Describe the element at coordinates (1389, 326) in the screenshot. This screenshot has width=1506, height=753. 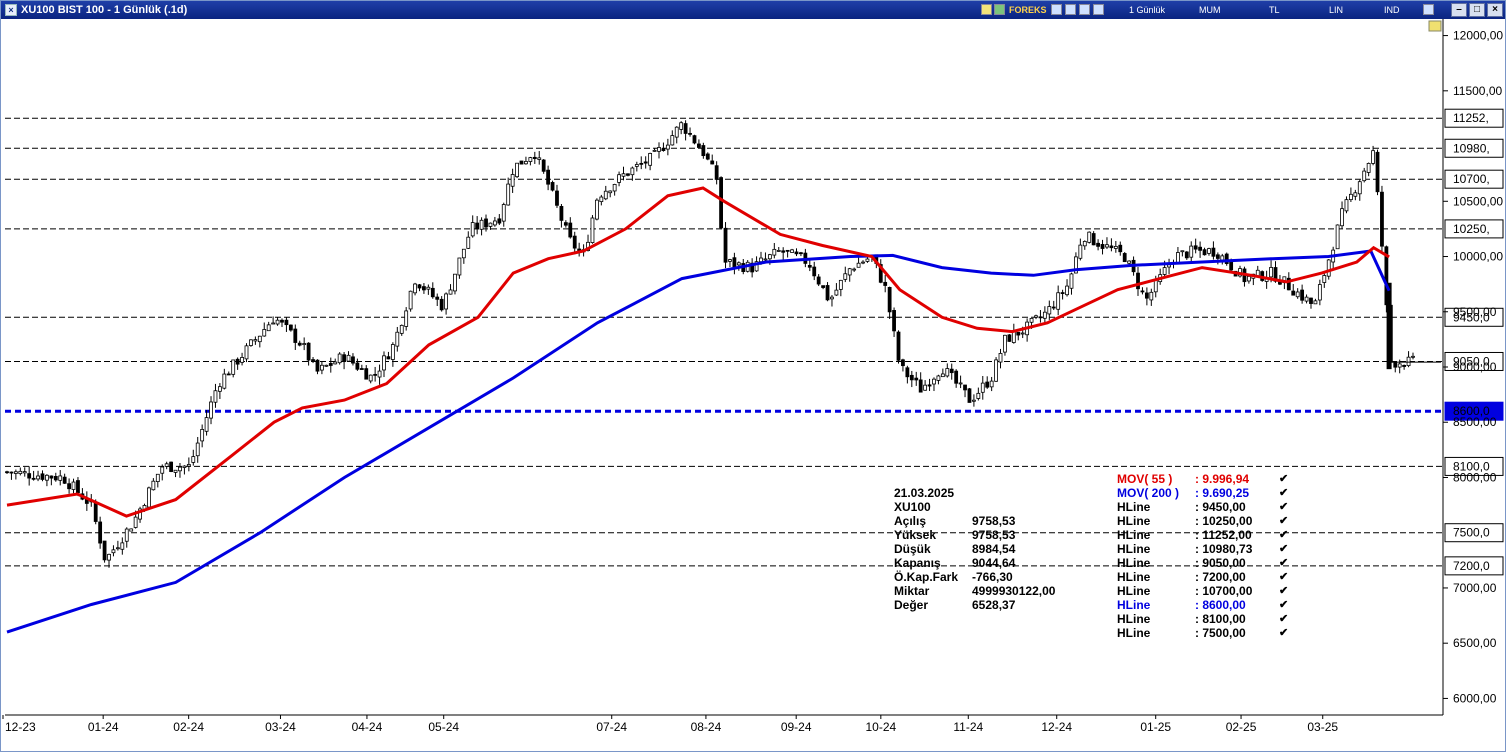
I see `last-candle` at that location.